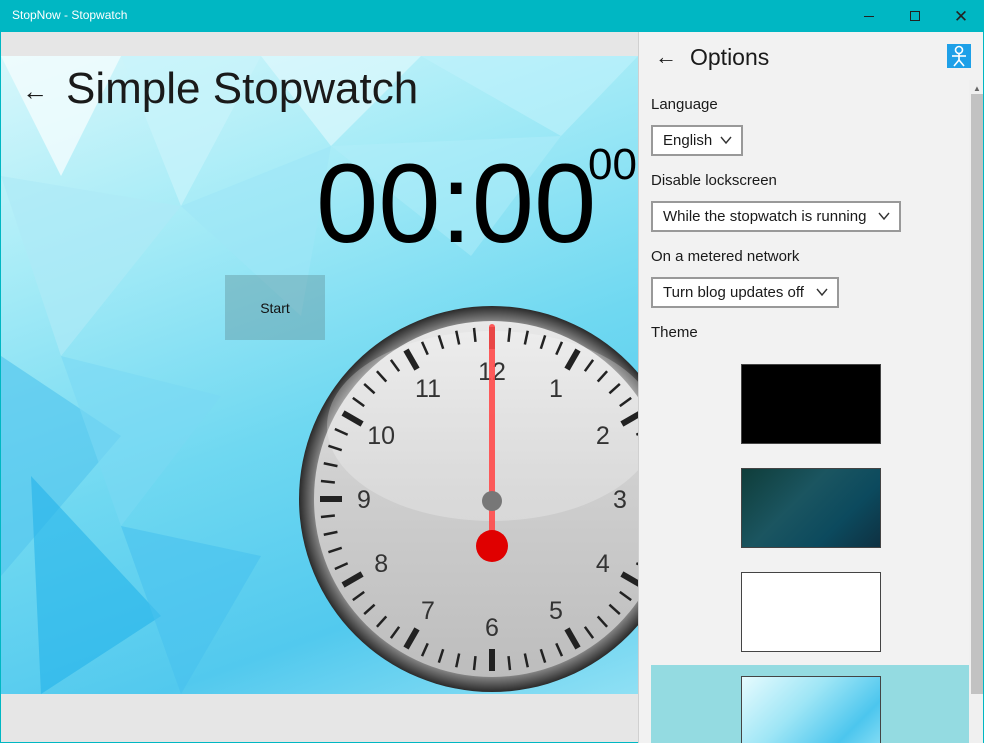  What do you see at coordinates (714, 180) in the screenshot?
I see `lockscreen-label: Disable lockscreen` at bounding box center [714, 180].